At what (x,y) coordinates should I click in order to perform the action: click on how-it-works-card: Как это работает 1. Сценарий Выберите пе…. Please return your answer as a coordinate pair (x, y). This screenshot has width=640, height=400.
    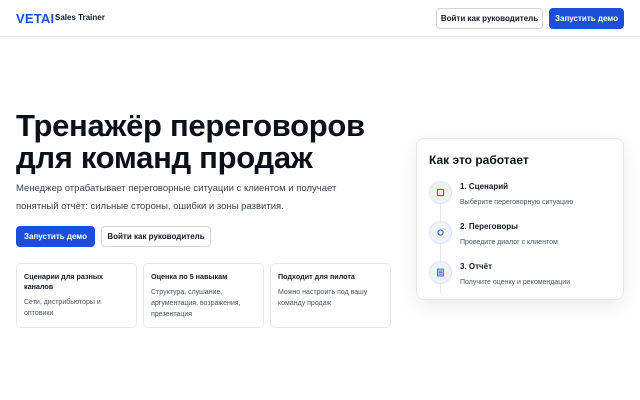
    Looking at the image, I should click on (520, 219).